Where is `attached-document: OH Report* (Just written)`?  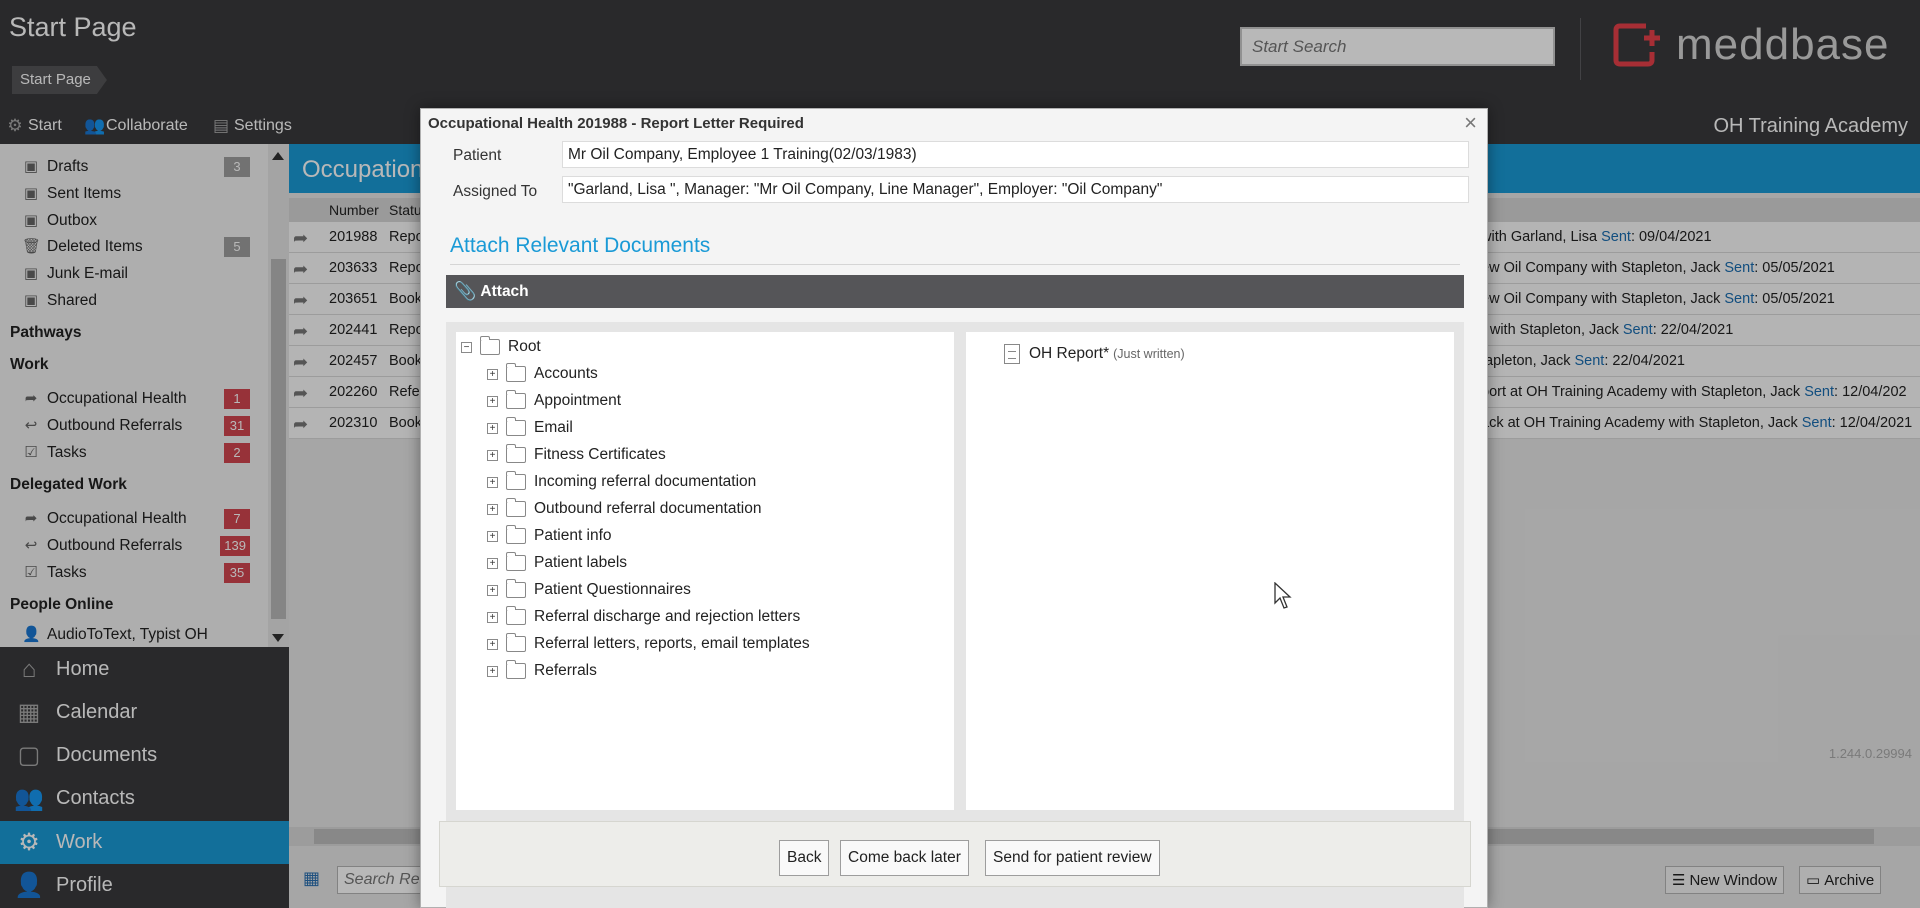
attached-document: OH Report* (Just written) is located at coordinates (1094, 354).